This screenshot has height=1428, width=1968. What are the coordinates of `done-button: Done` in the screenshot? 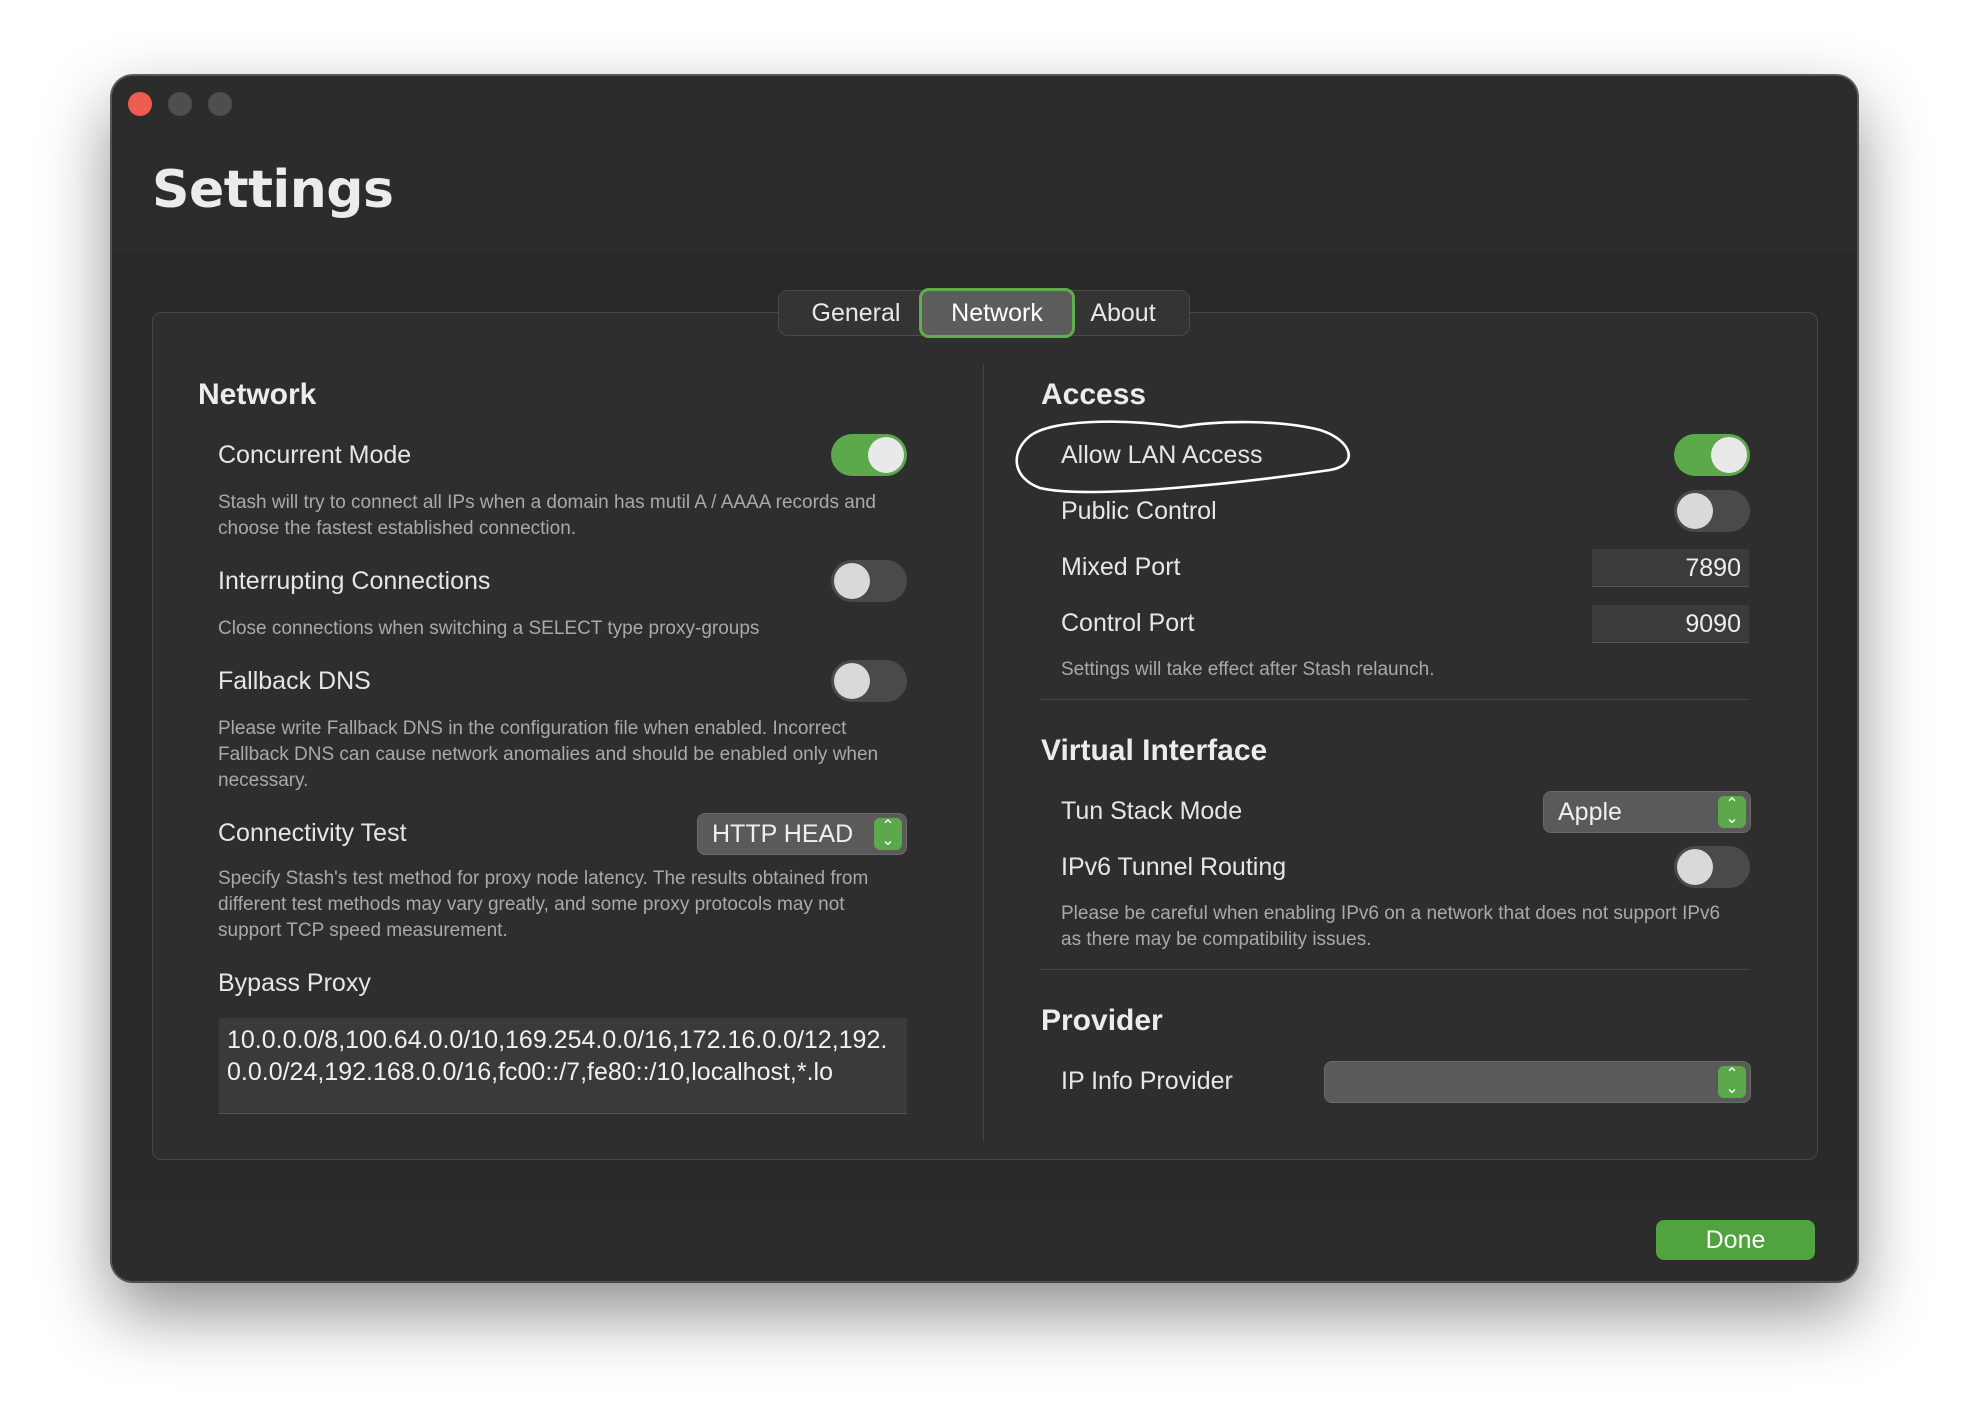 It's located at (1735, 1240).